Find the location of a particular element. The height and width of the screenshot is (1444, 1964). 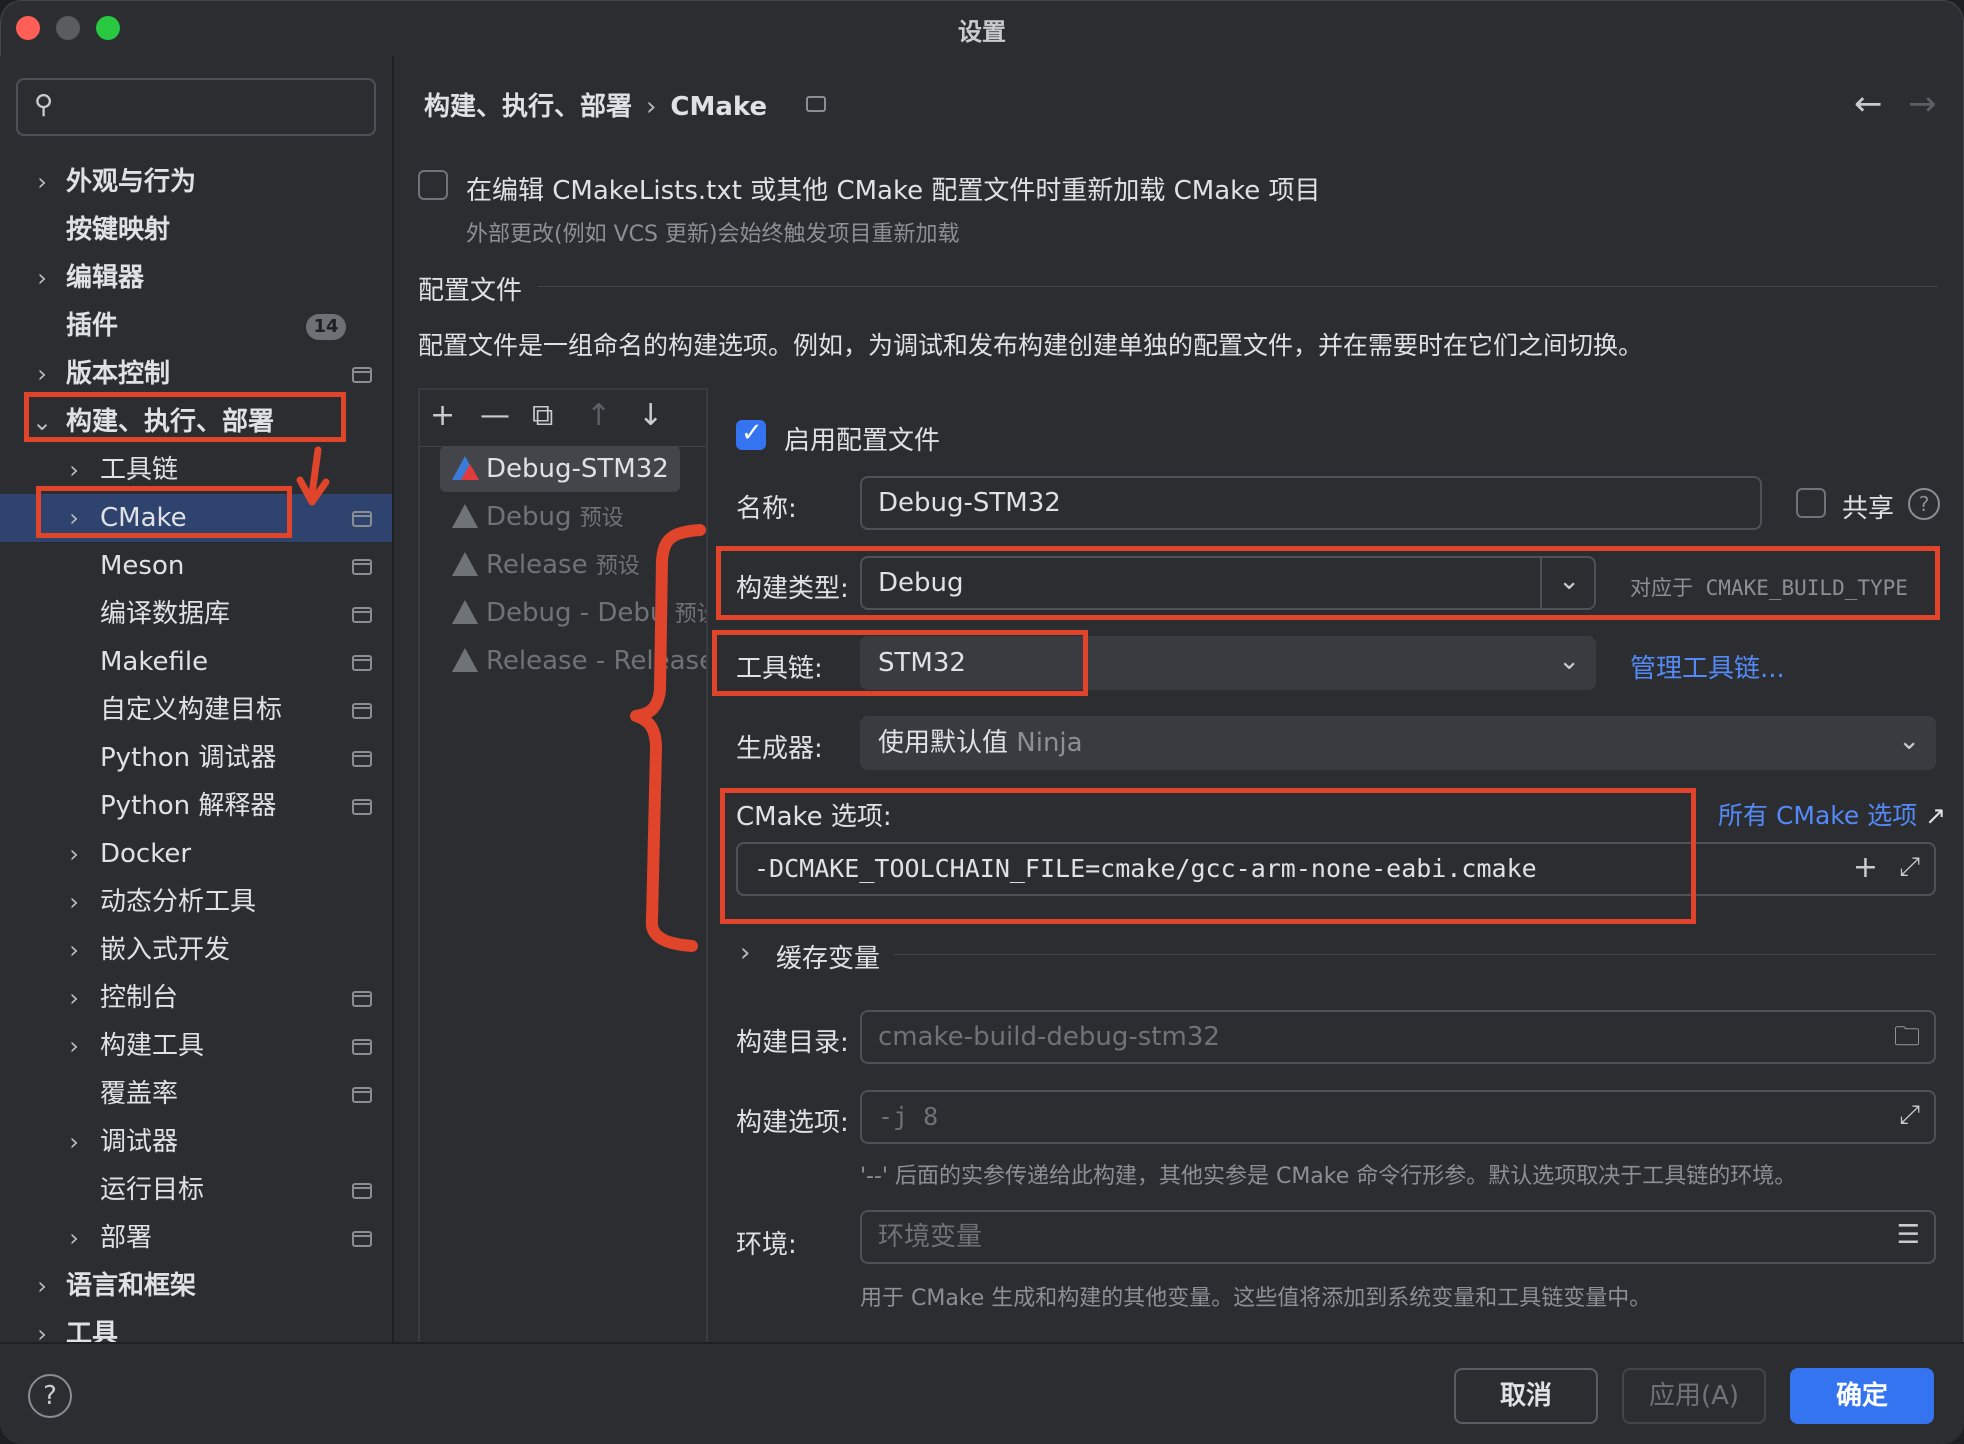

annotation-strokes is located at coordinates (501, 699).